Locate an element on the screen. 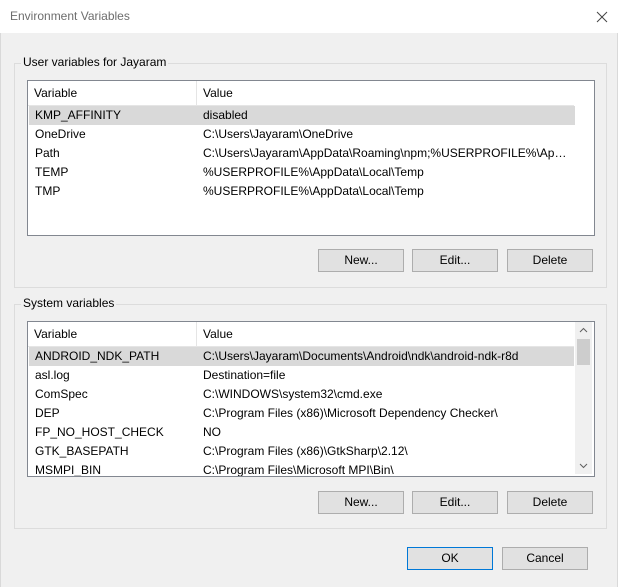  variable-name-cell: Path is located at coordinates (47, 153).